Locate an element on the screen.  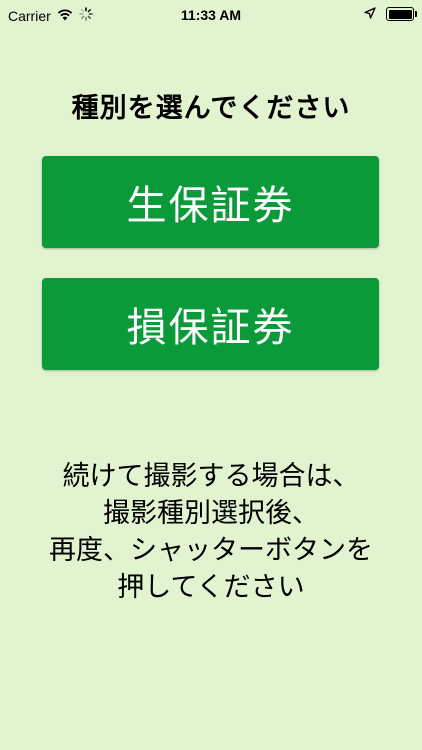
non-life-insurance-button: 損保証券 is located at coordinates (210, 324).